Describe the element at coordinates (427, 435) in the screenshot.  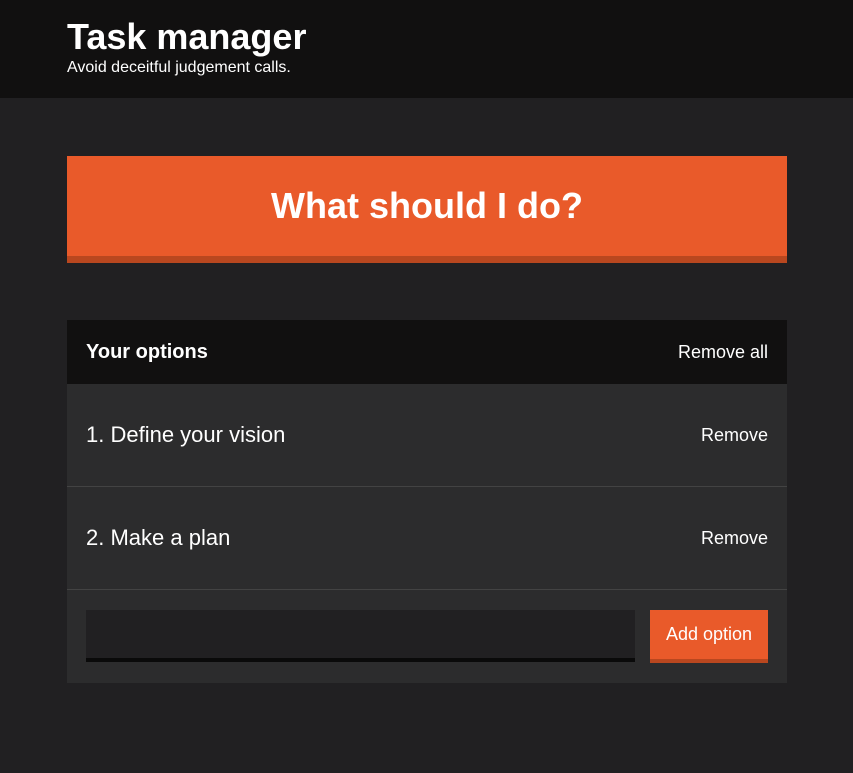
I see `option-item: 1. Define your vision Remove` at that location.